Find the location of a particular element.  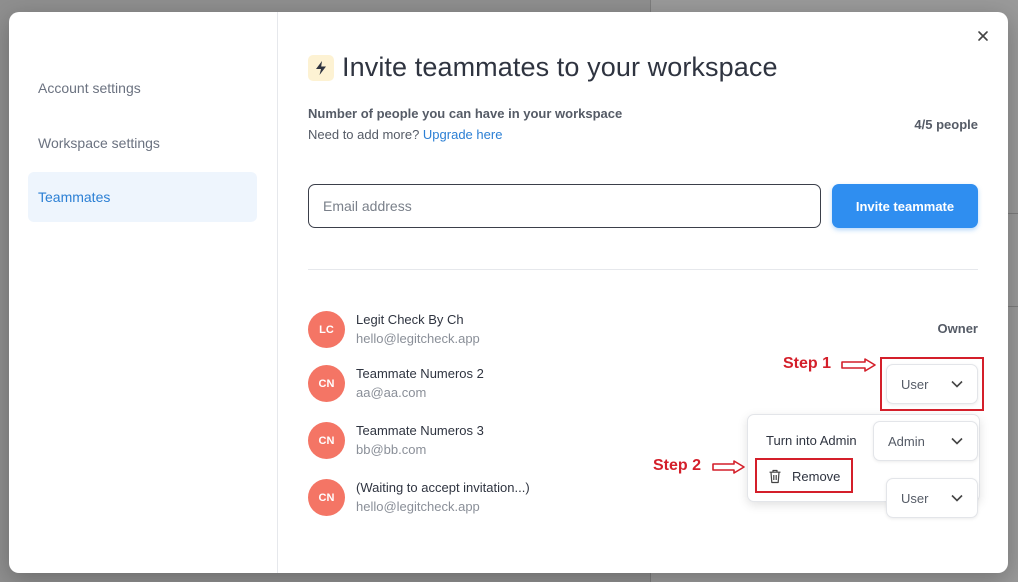

role-select: Admin is located at coordinates (925, 441).